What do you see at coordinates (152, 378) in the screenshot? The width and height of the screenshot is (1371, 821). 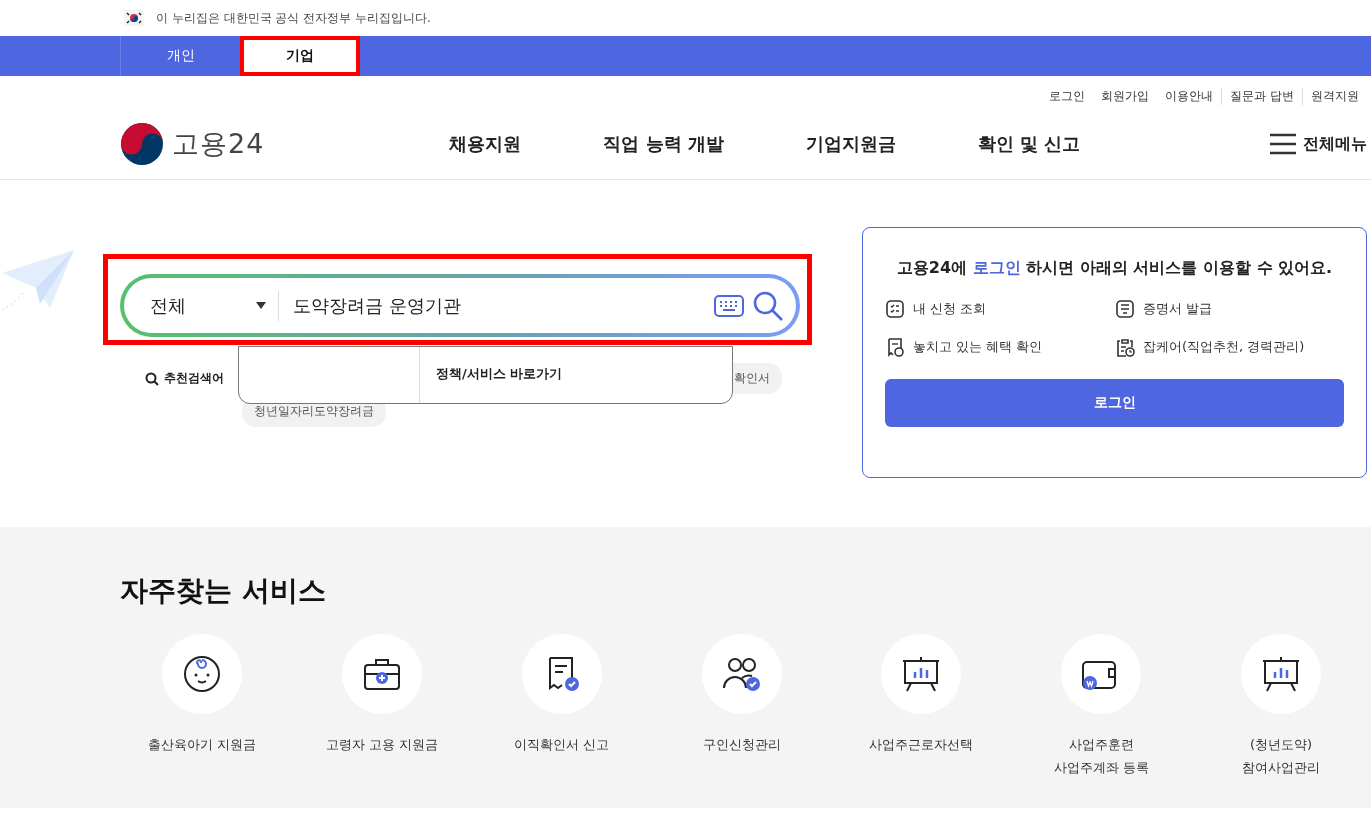 I see `search-icon` at bounding box center [152, 378].